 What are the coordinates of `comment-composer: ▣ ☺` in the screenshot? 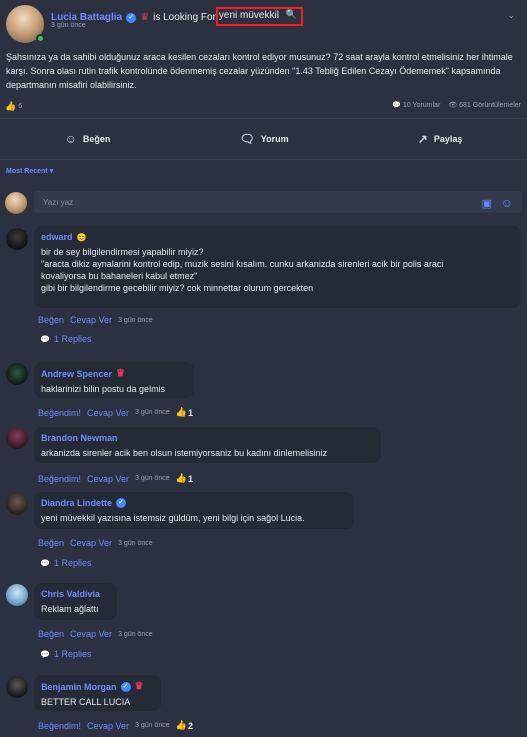 It's located at (263, 203).